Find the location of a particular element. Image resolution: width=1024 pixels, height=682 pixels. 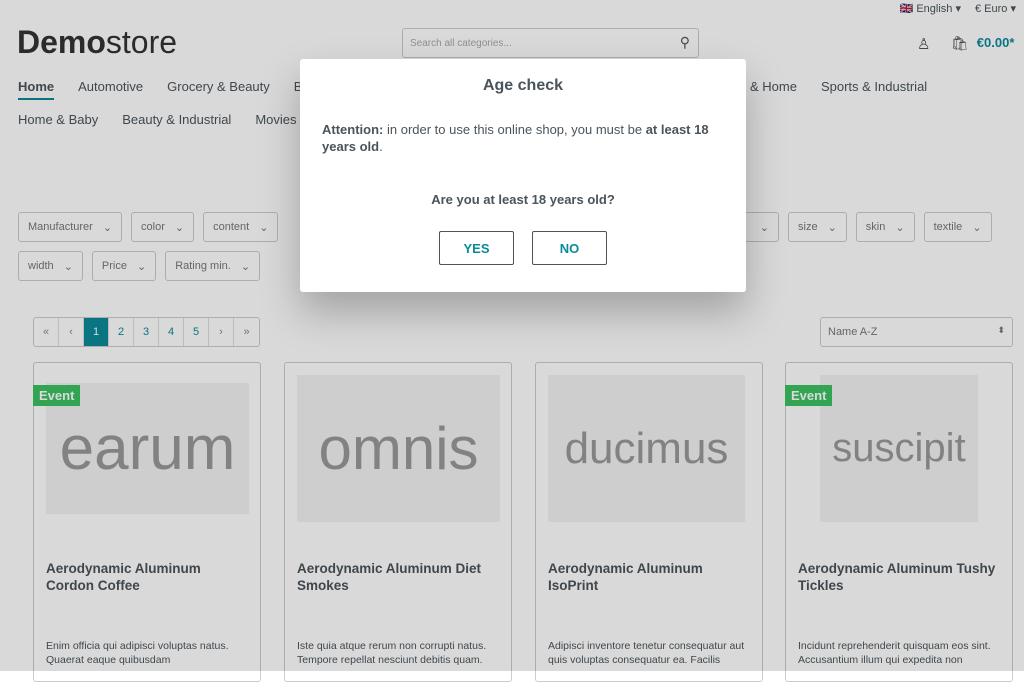

no-button: NO is located at coordinates (569, 248).